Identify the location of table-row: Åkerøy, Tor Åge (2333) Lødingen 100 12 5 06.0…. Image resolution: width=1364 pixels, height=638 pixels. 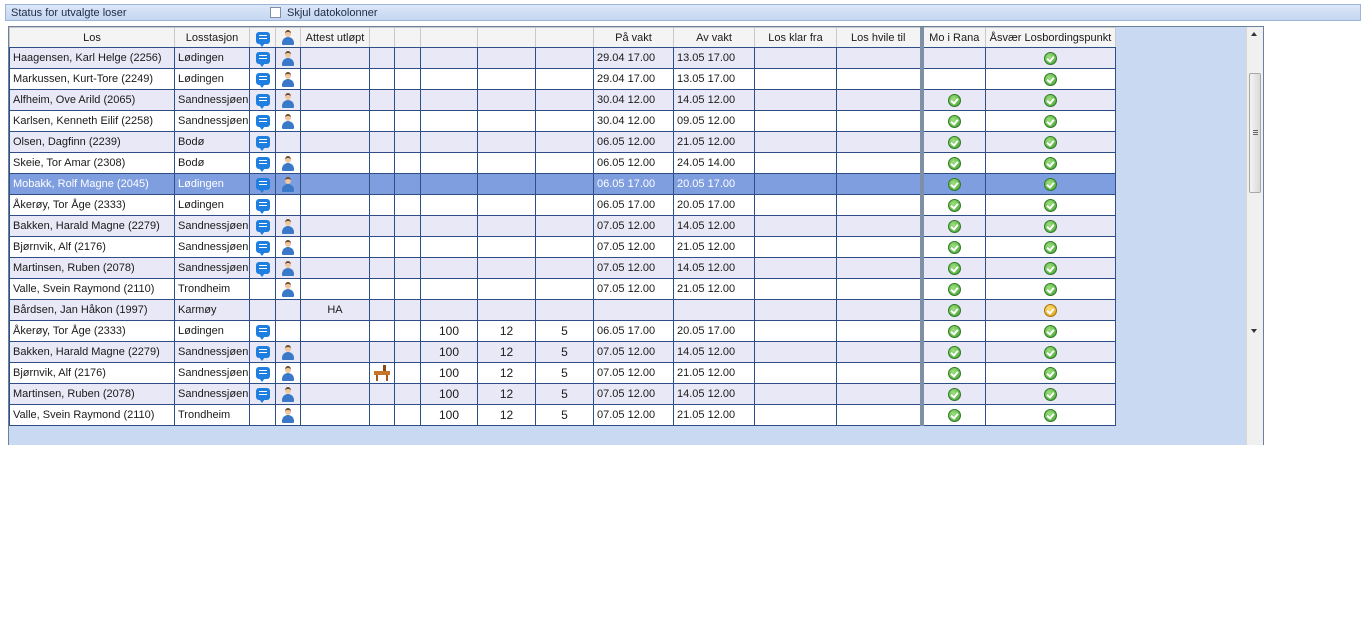
(562, 331).